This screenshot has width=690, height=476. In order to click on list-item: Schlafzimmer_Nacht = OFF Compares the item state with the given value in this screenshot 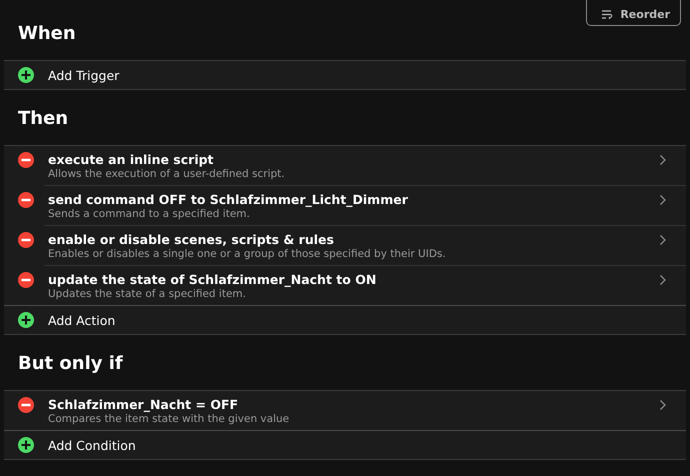, I will do `click(345, 411)`.